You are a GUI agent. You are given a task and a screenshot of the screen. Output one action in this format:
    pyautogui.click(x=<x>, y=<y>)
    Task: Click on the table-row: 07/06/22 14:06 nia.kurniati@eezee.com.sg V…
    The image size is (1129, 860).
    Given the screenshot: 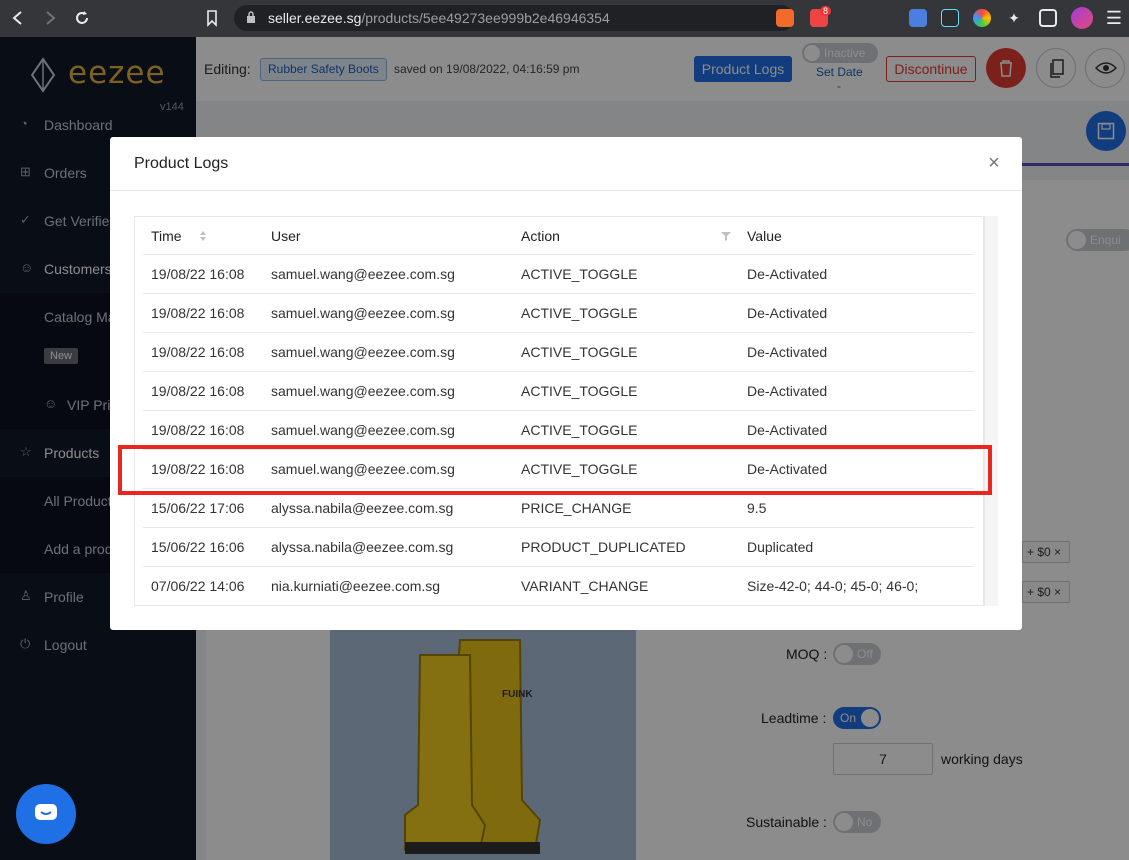 What is the action you would take?
    pyautogui.click(x=558, y=586)
    